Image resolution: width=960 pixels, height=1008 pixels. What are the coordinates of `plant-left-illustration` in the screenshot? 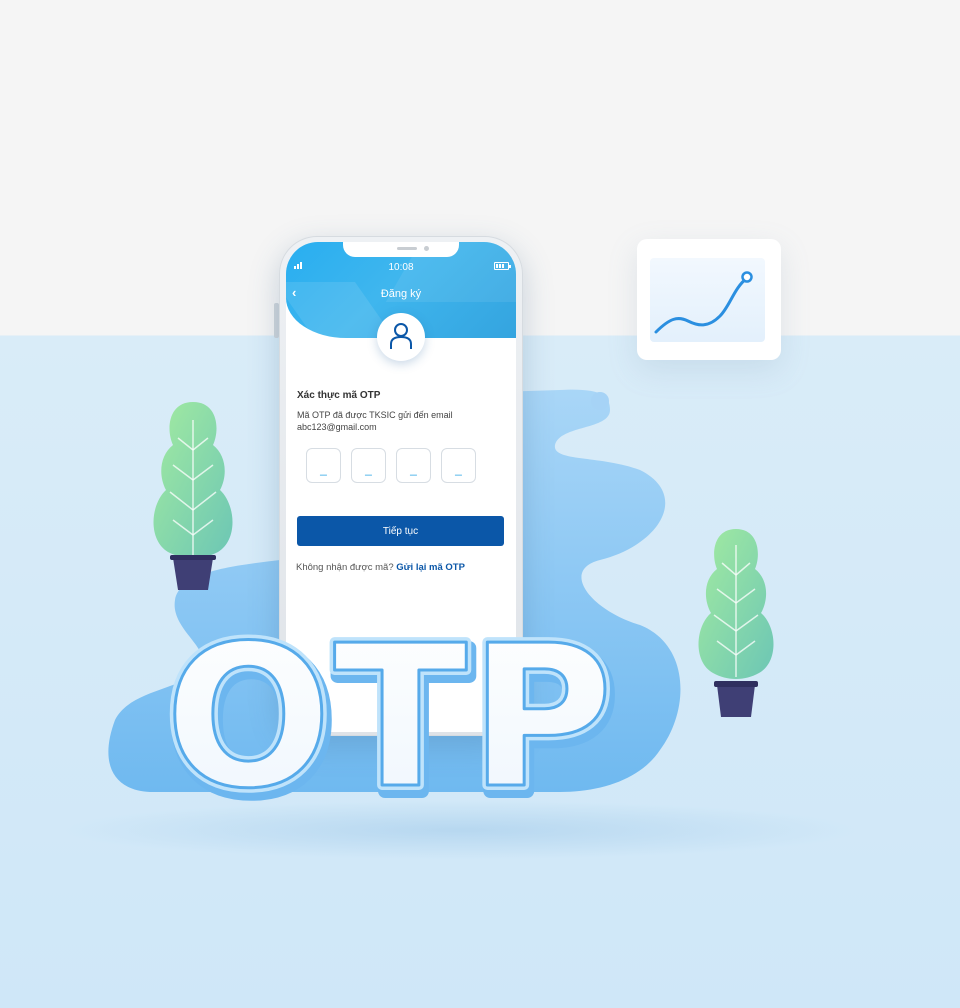 It's located at (193, 496).